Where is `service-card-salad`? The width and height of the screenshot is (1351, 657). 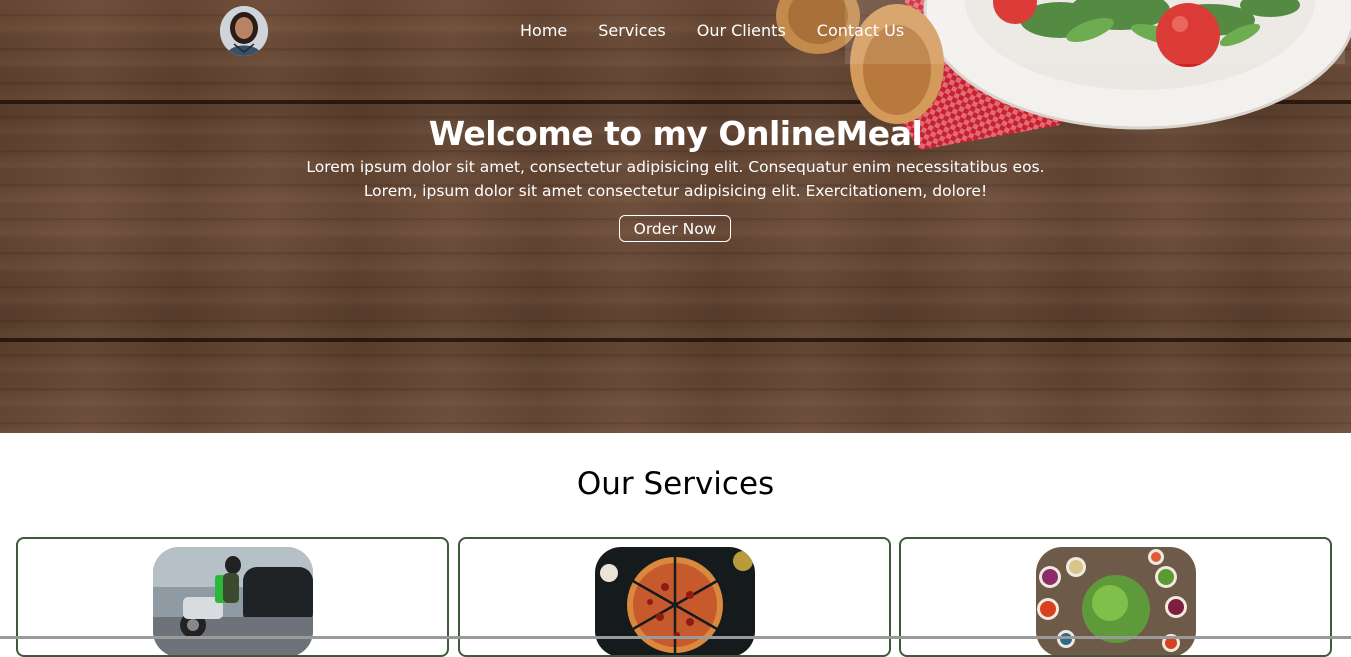 service-card-salad is located at coordinates (1115, 597).